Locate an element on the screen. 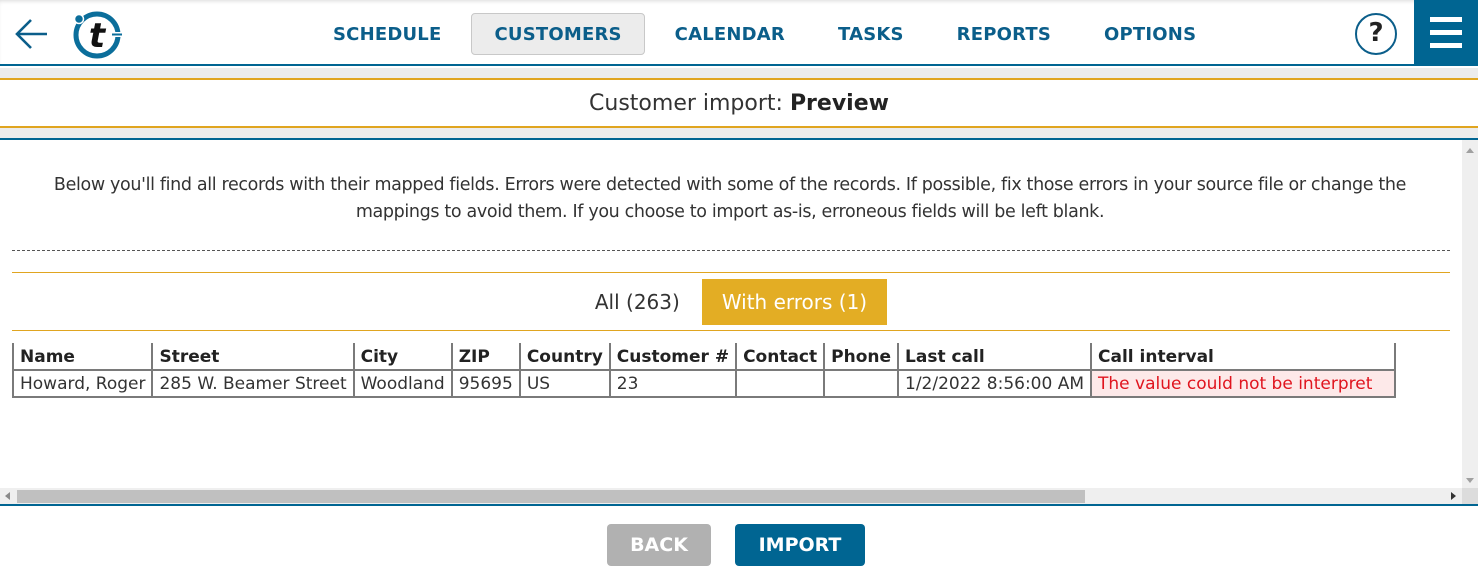 The image size is (1478, 583). cell-customer-number: 23 is located at coordinates (672, 383).